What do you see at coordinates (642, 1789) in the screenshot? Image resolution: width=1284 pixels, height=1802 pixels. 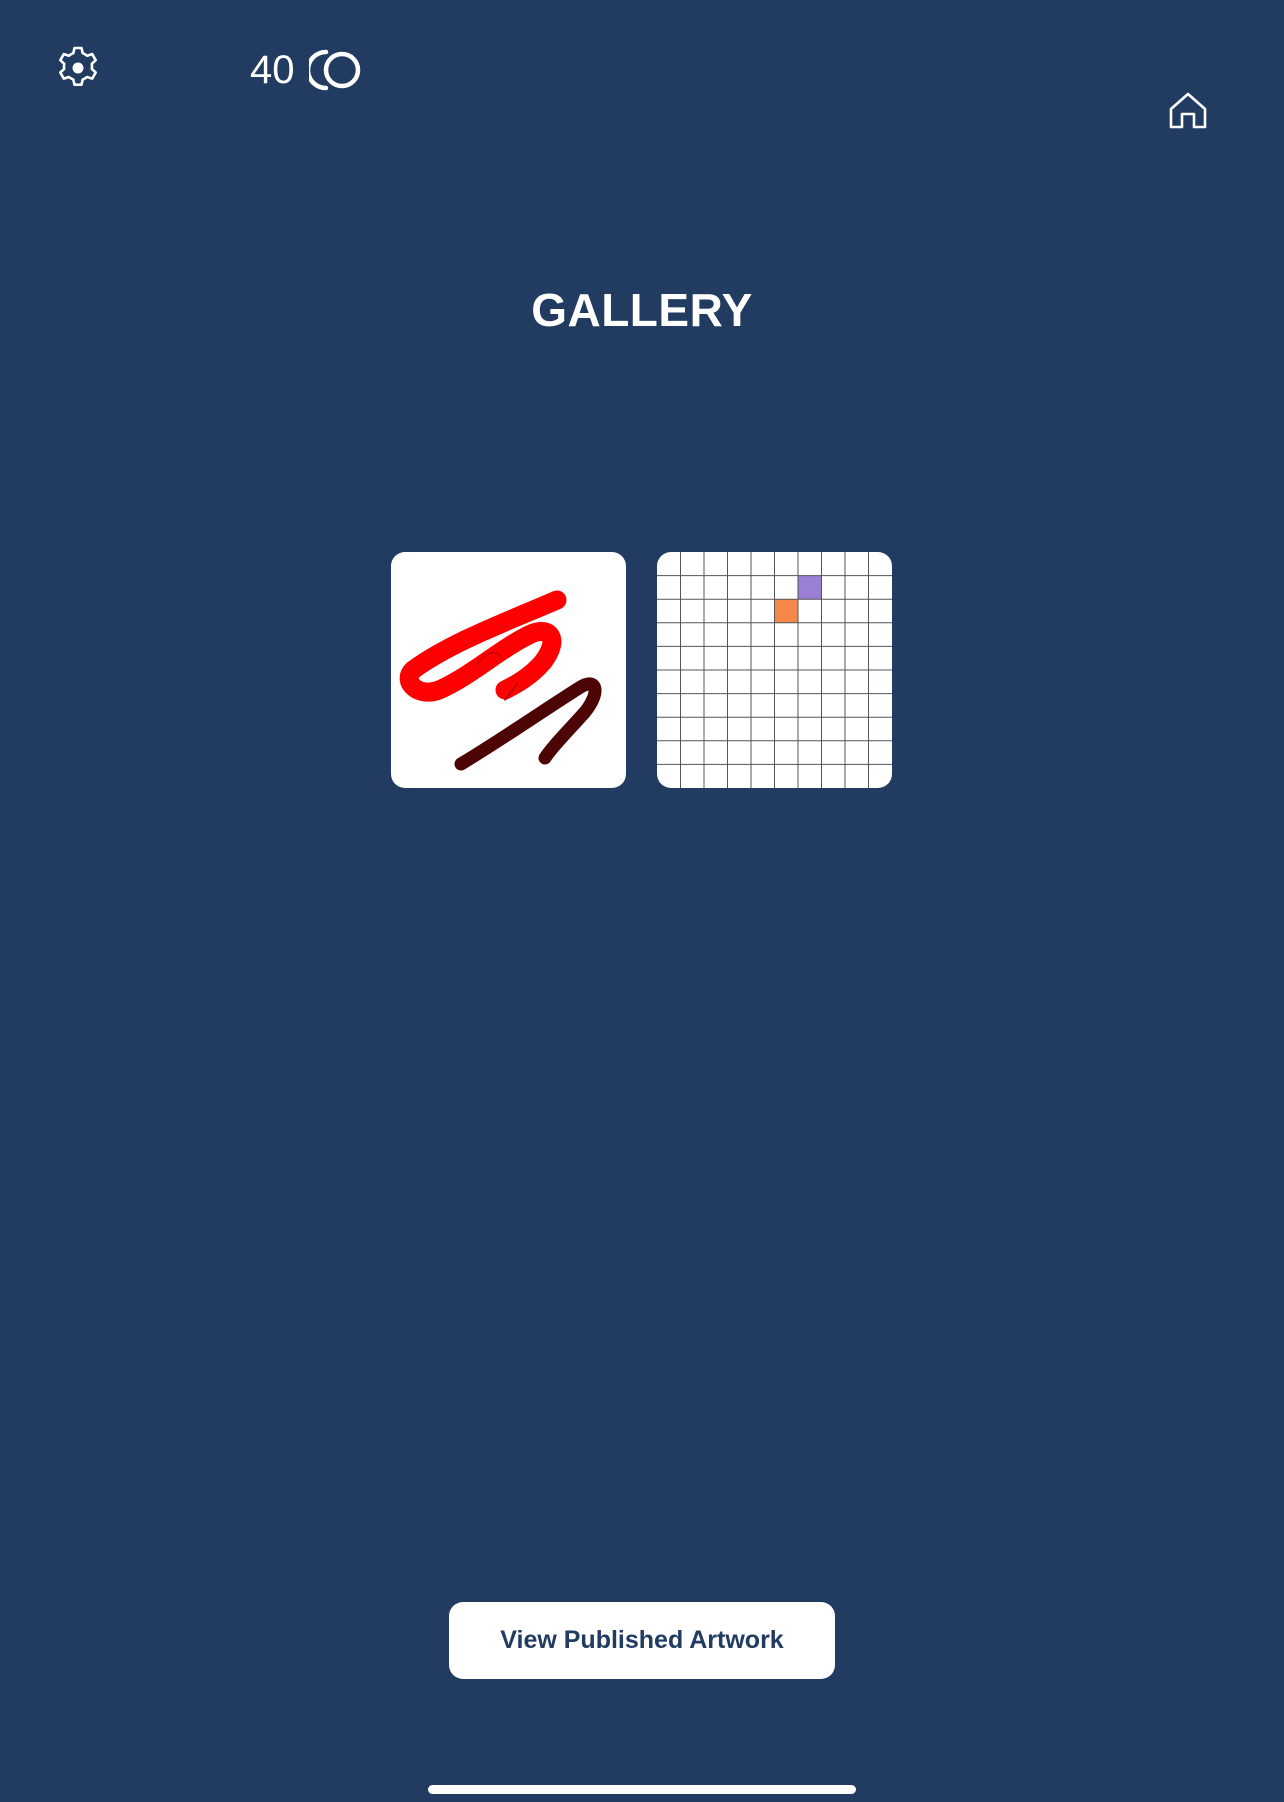 I see `home-indicator` at bounding box center [642, 1789].